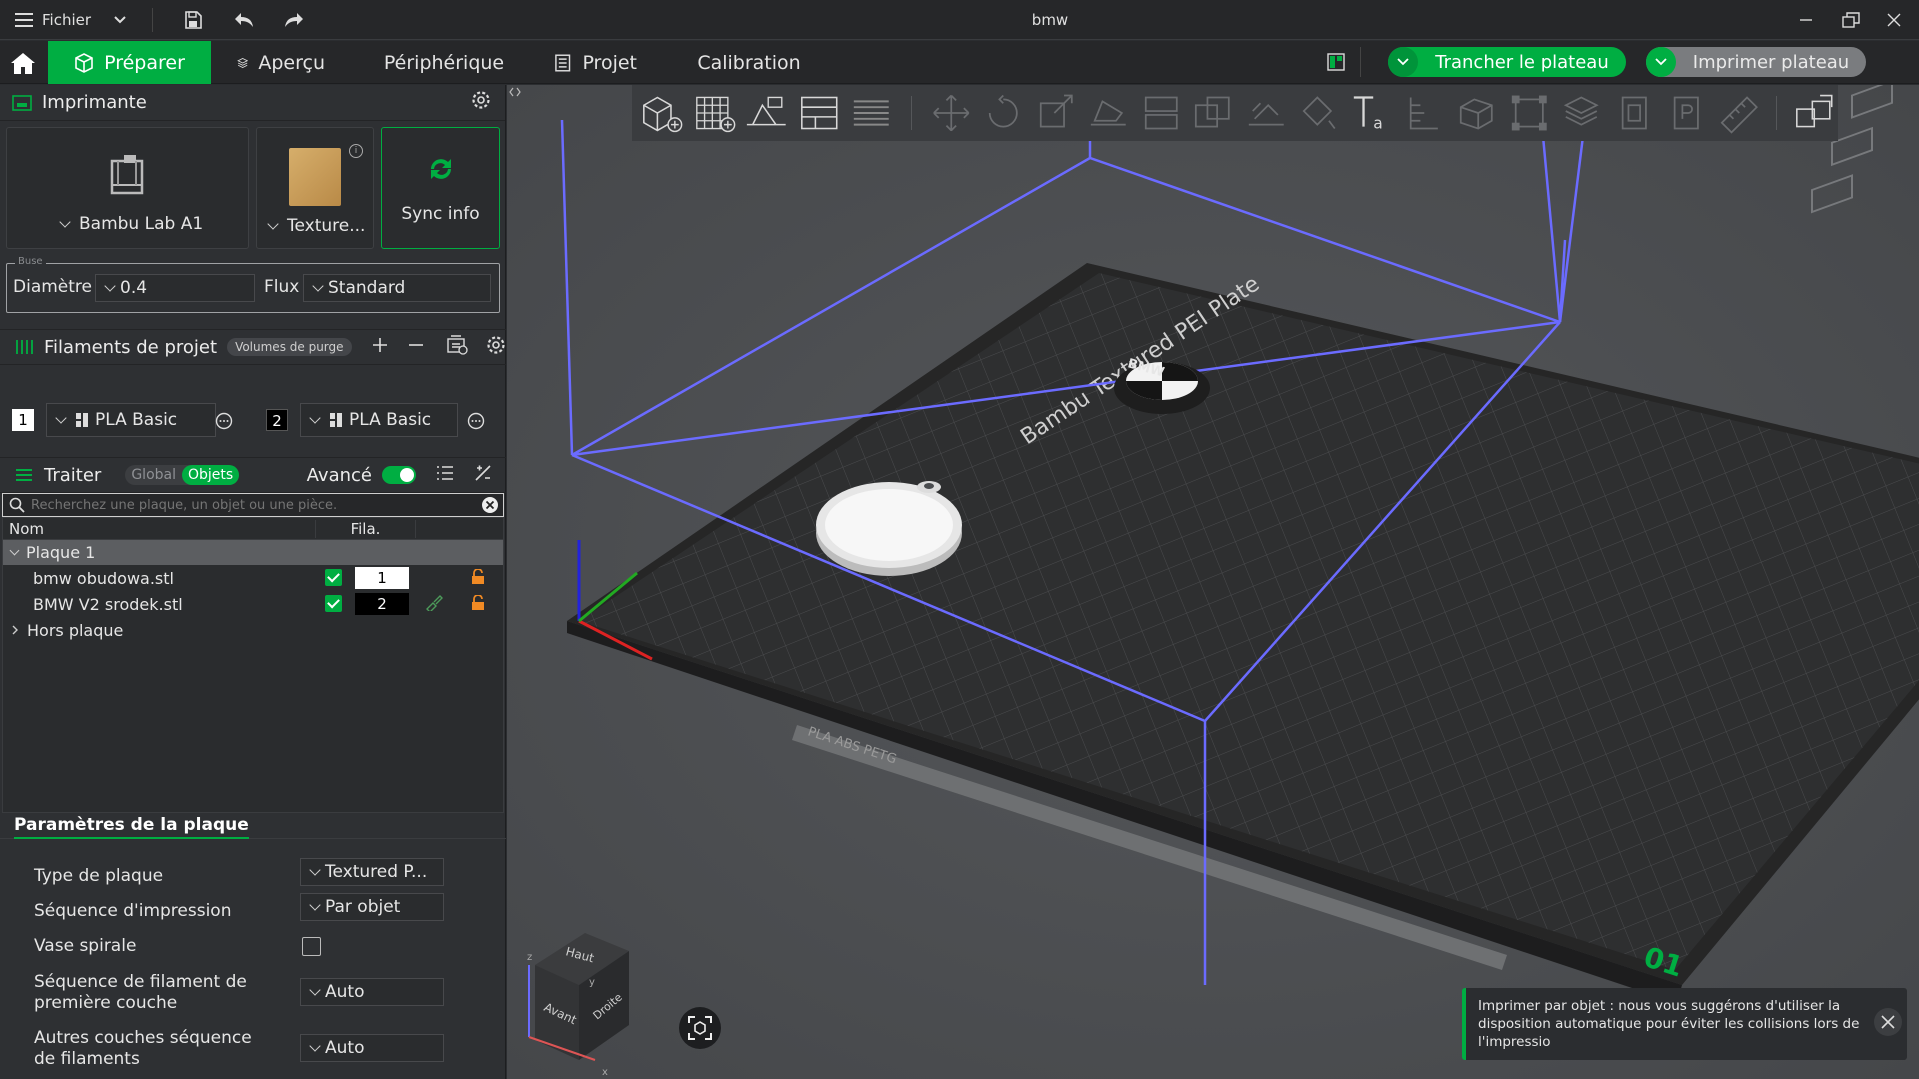  Describe the element at coordinates (1476, 113) in the screenshot. I see `assembly-icon` at that location.